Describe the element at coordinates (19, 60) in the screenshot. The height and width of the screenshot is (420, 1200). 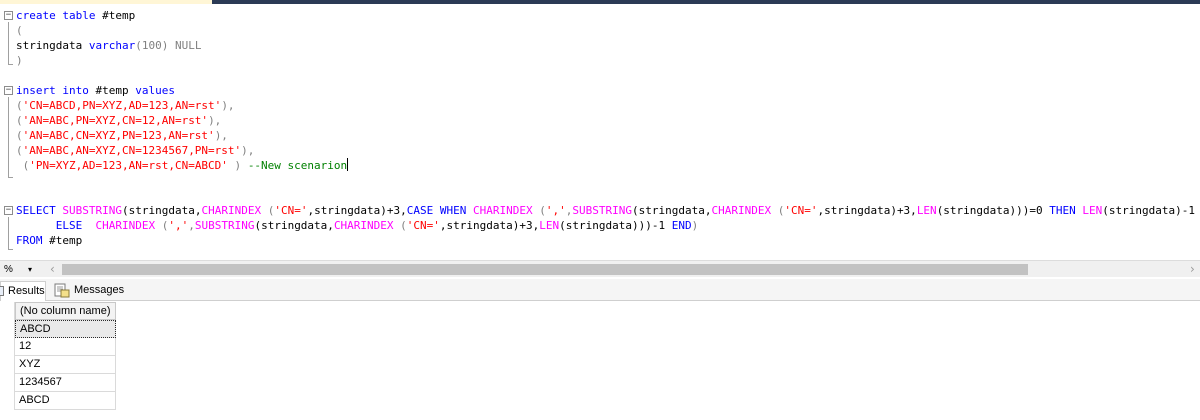
I see `code-text: )` at that location.